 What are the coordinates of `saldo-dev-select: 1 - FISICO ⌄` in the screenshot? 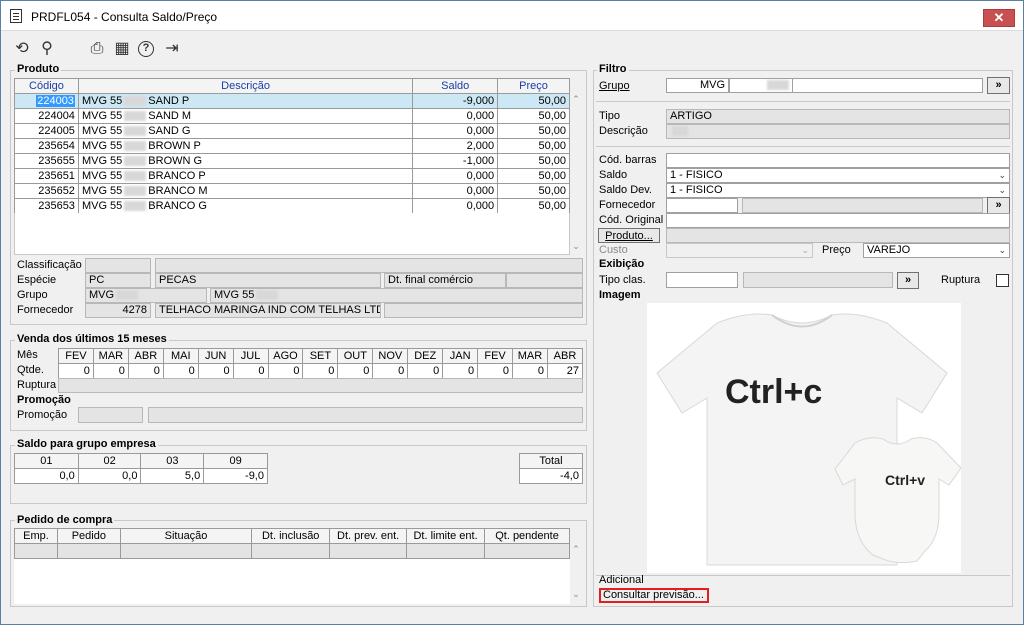 It's located at (838, 190).